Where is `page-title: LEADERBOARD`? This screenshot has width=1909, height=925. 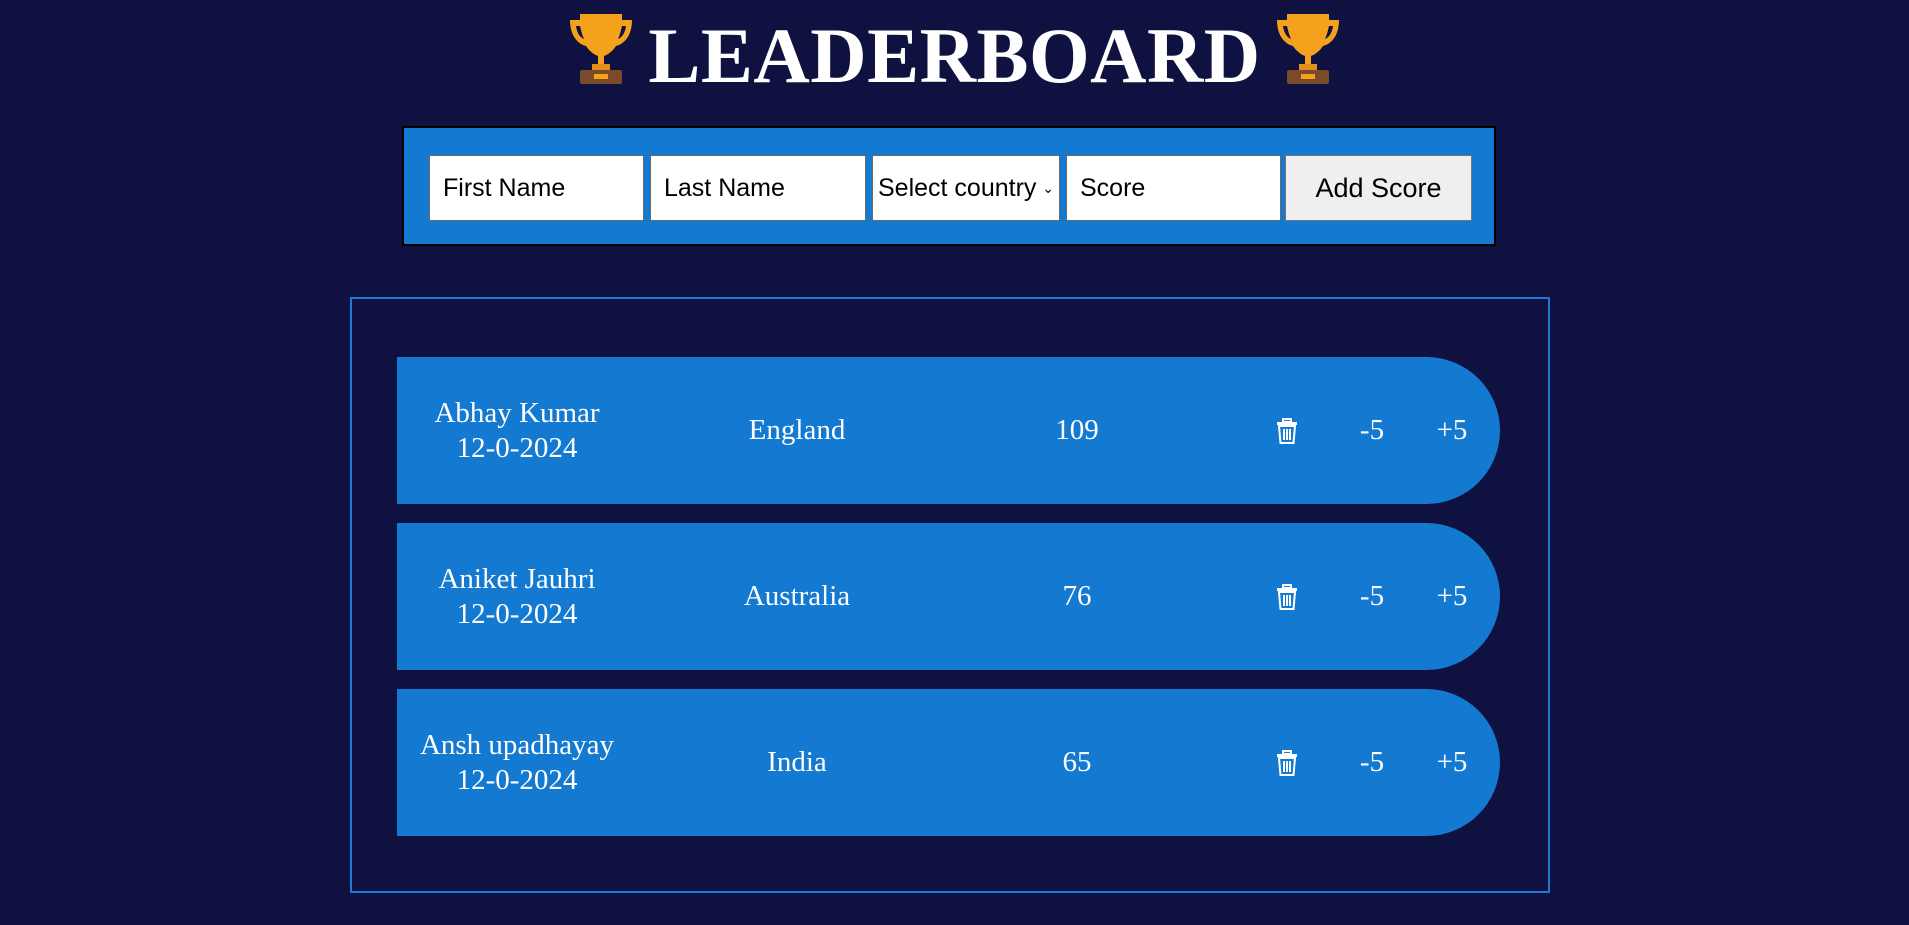 page-title: LEADERBOARD is located at coordinates (954, 56).